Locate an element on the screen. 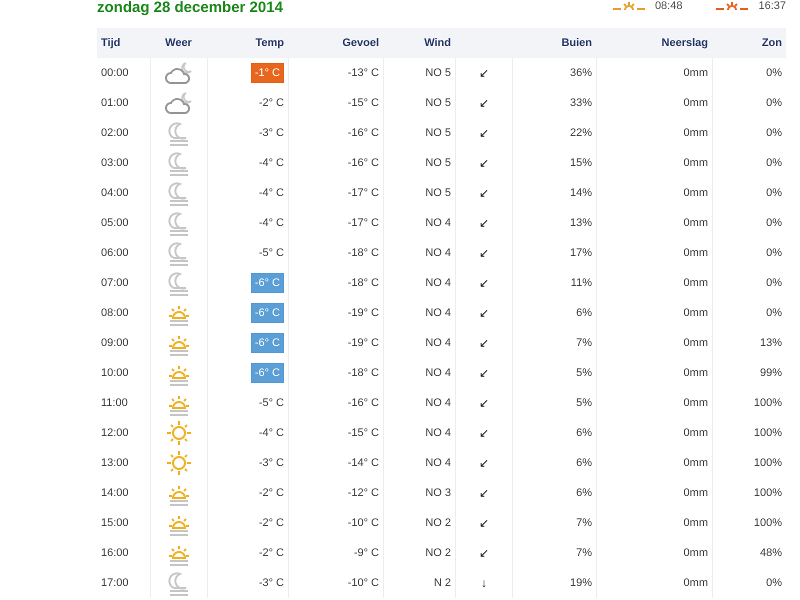 The image size is (800, 600). time-cell-text: 15:00 is located at coordinates (115, 523).